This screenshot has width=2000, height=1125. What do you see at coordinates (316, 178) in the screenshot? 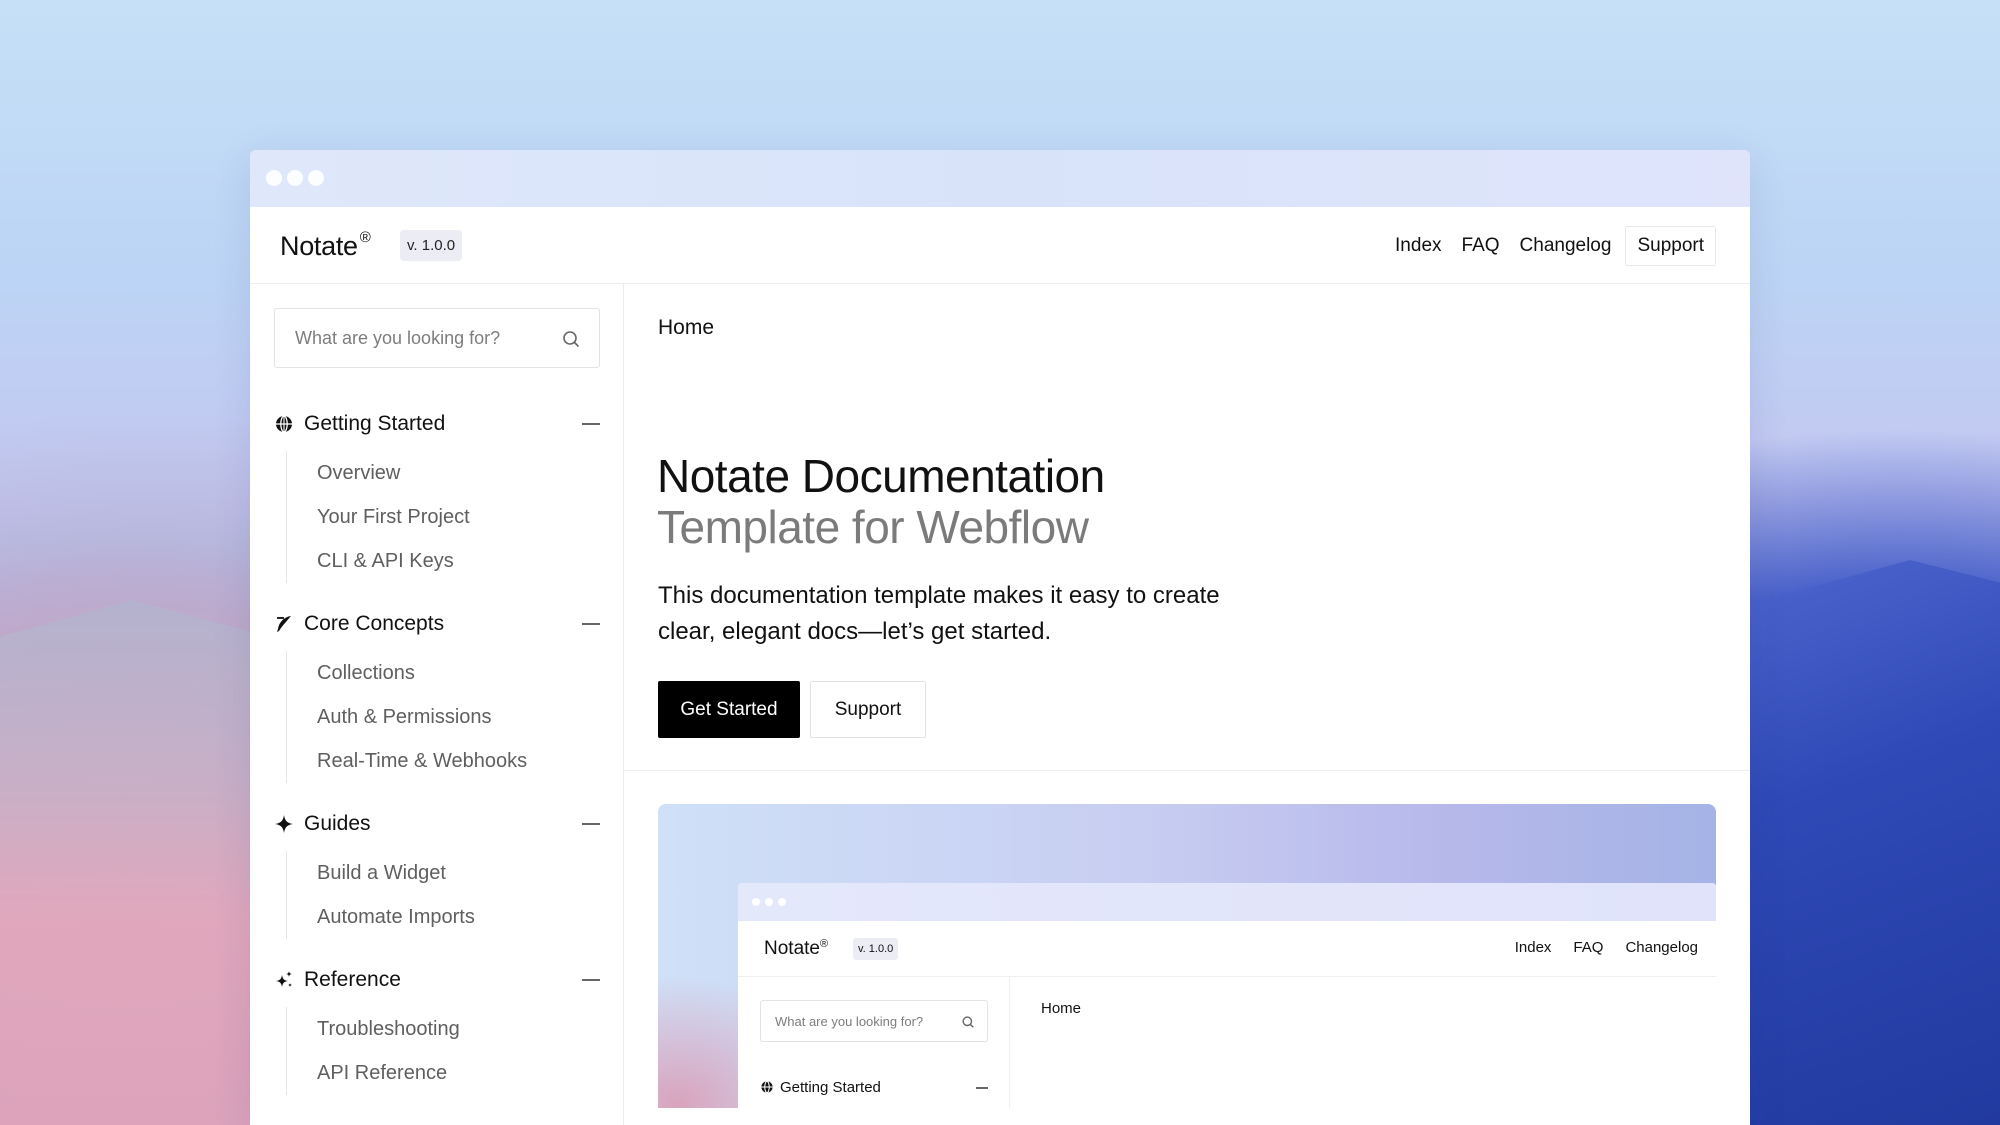
I see `window-dot-maximize` at bounding box center [316, 178].